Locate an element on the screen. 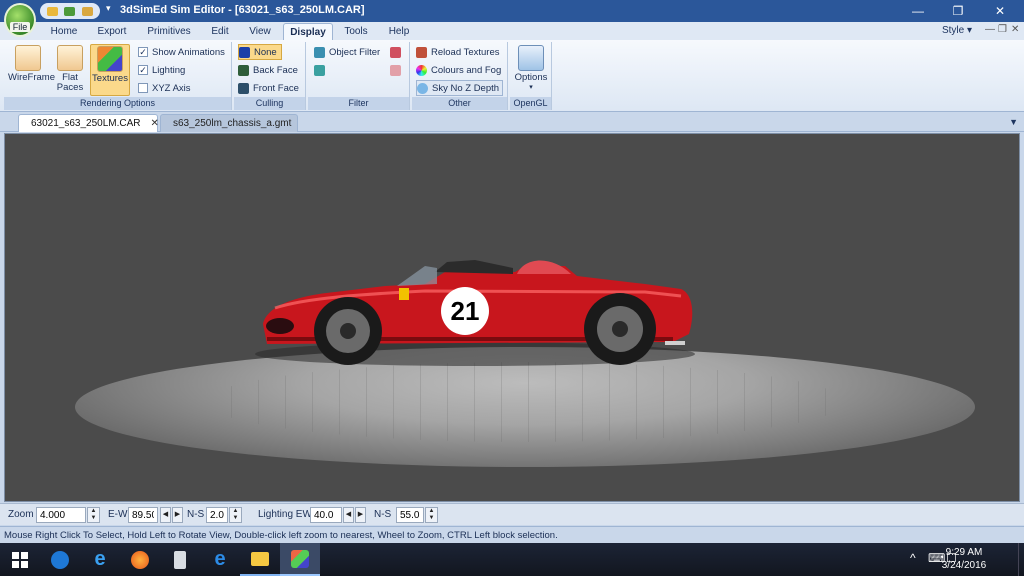 Image resolution: width=1024 pixels, height=576 pixels. filter-apply-button is located at coordinates (397, 52).